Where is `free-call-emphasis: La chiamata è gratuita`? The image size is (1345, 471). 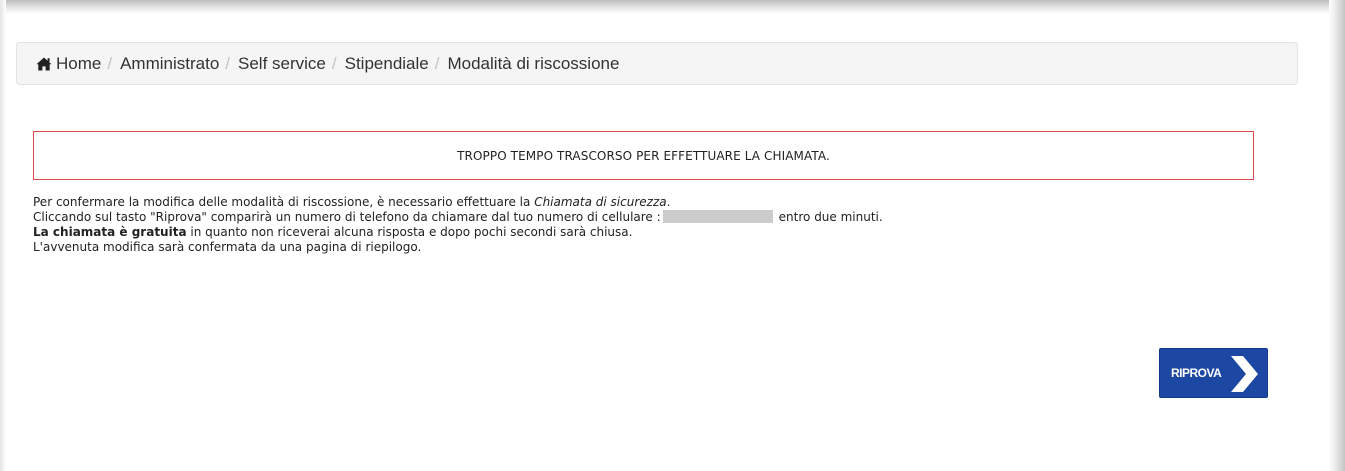 free-call-emphasis: La chiamata è gratuita is located at coordinates (110, 232).